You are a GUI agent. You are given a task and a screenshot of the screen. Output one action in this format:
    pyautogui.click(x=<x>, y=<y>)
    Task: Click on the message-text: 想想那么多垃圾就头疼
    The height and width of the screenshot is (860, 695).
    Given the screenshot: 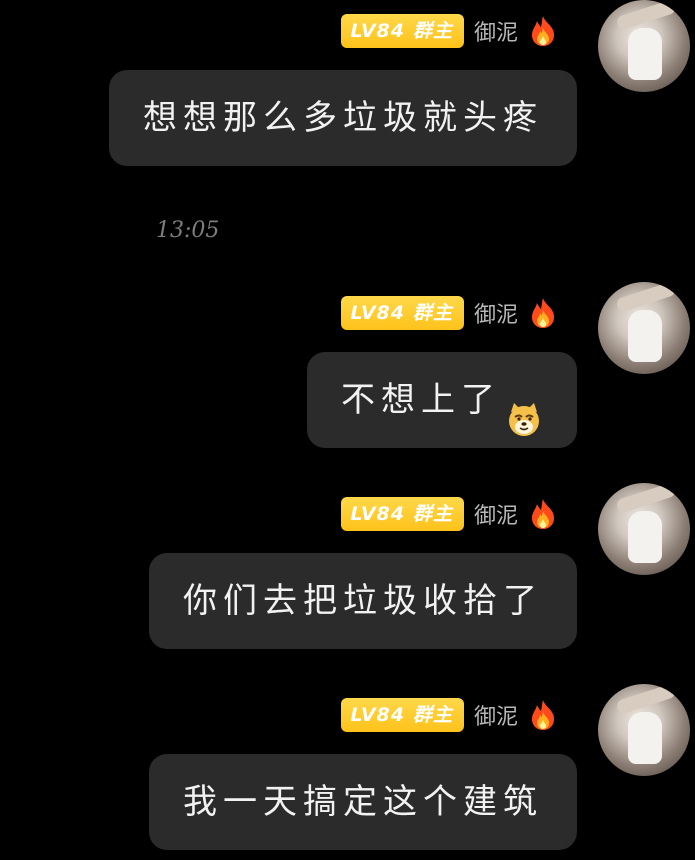 What is the action you would take?
    pyautogui.click(x=343, y=118)
    